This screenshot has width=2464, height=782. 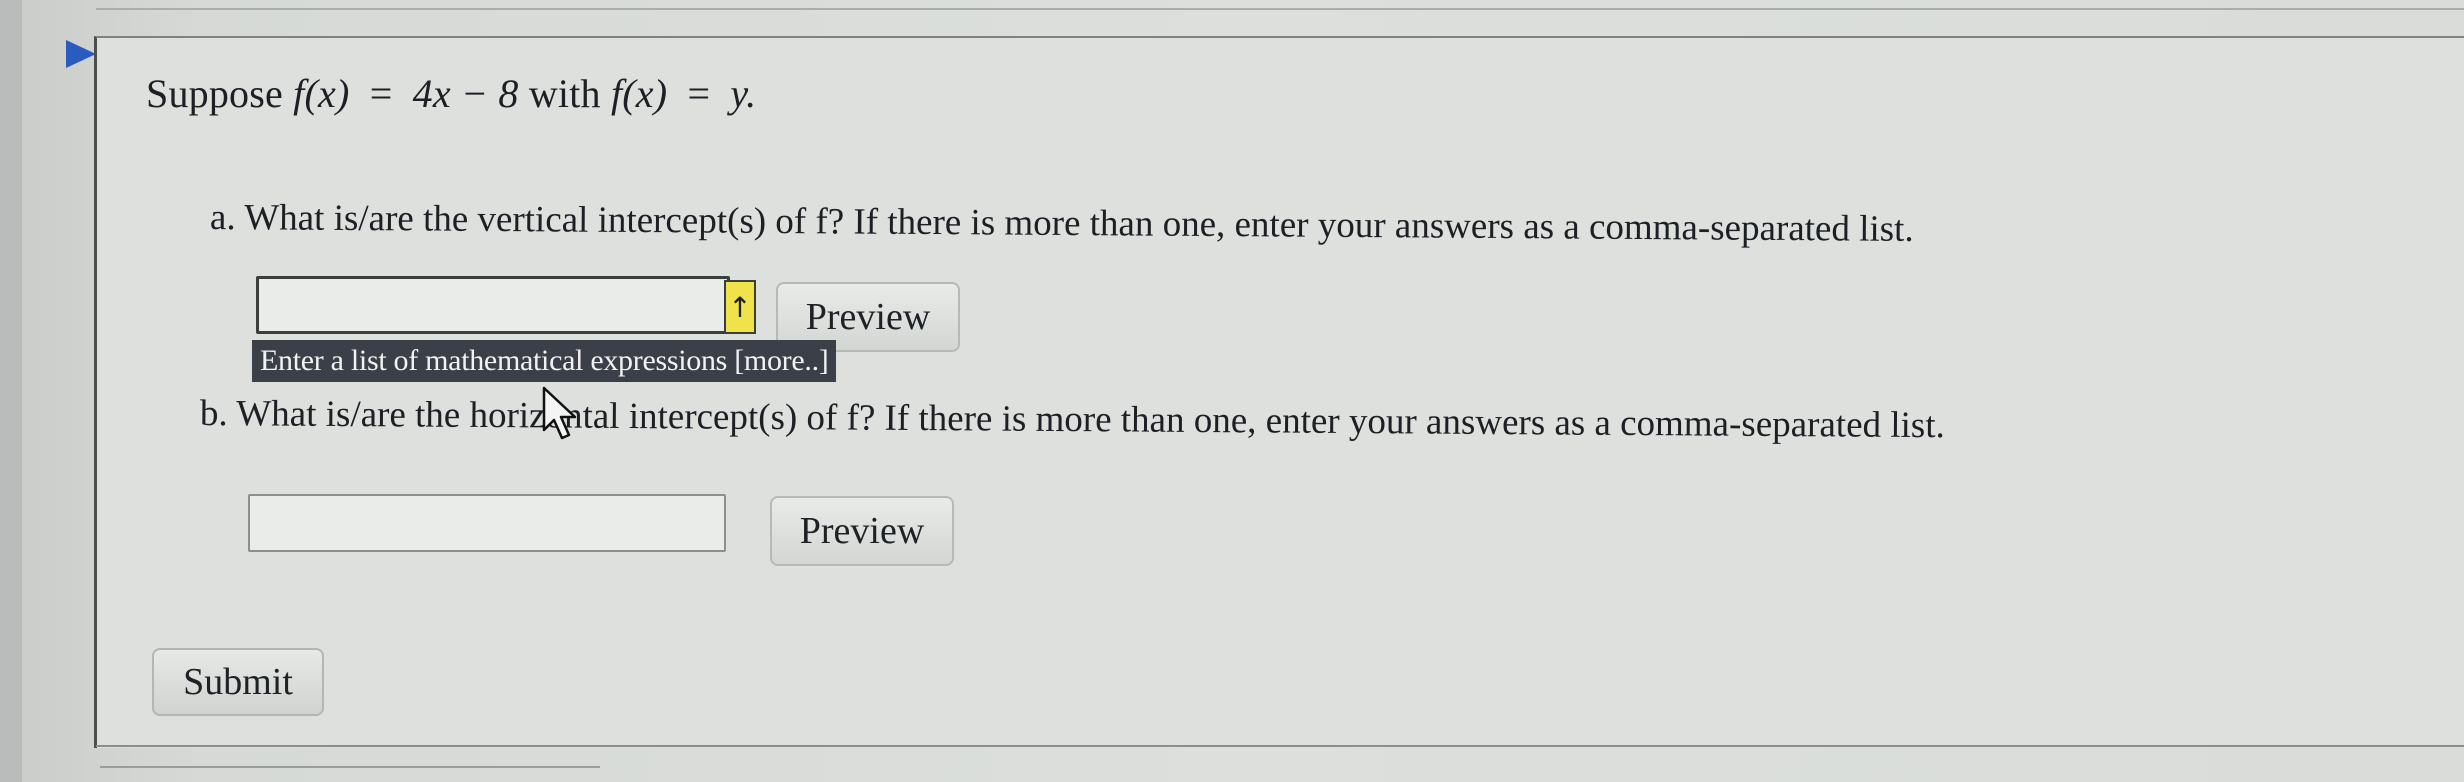 What do you see at coordinates (213, 414) in the screenshot?
I see `part-b-marker: b.` at bounding box center [213, 414].